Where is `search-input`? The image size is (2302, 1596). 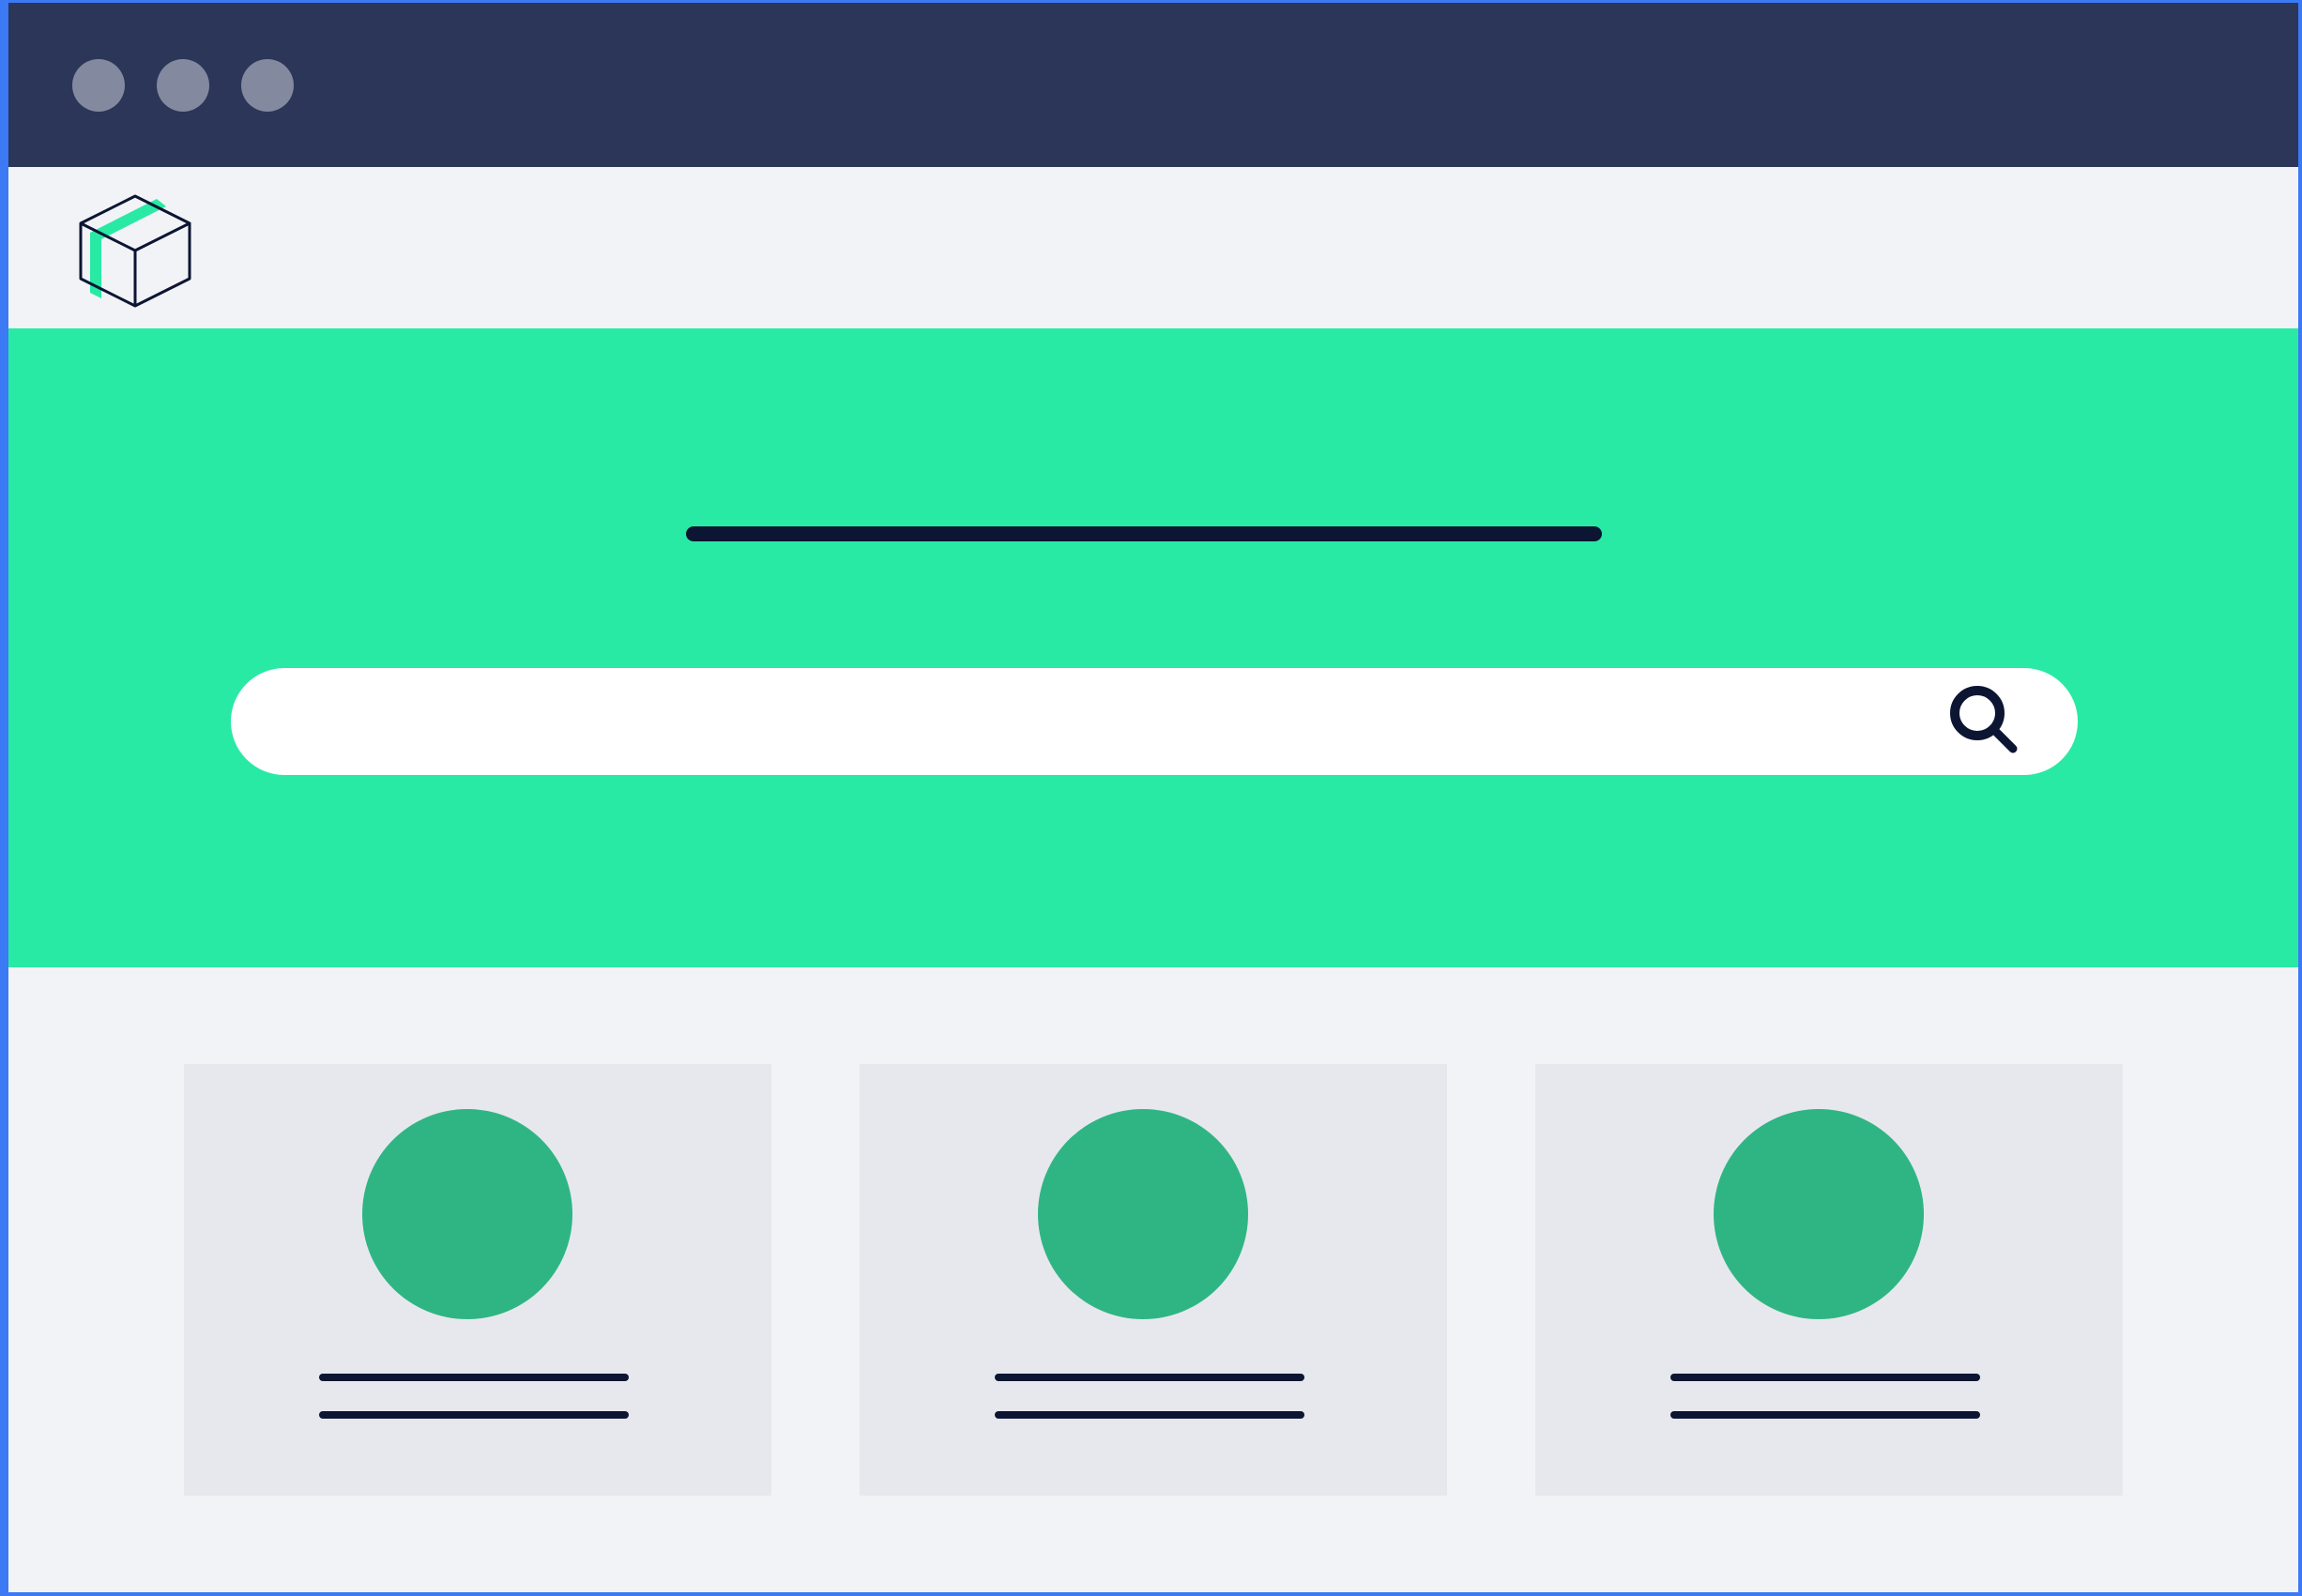
search-input is located at coordinates (1124, 722).